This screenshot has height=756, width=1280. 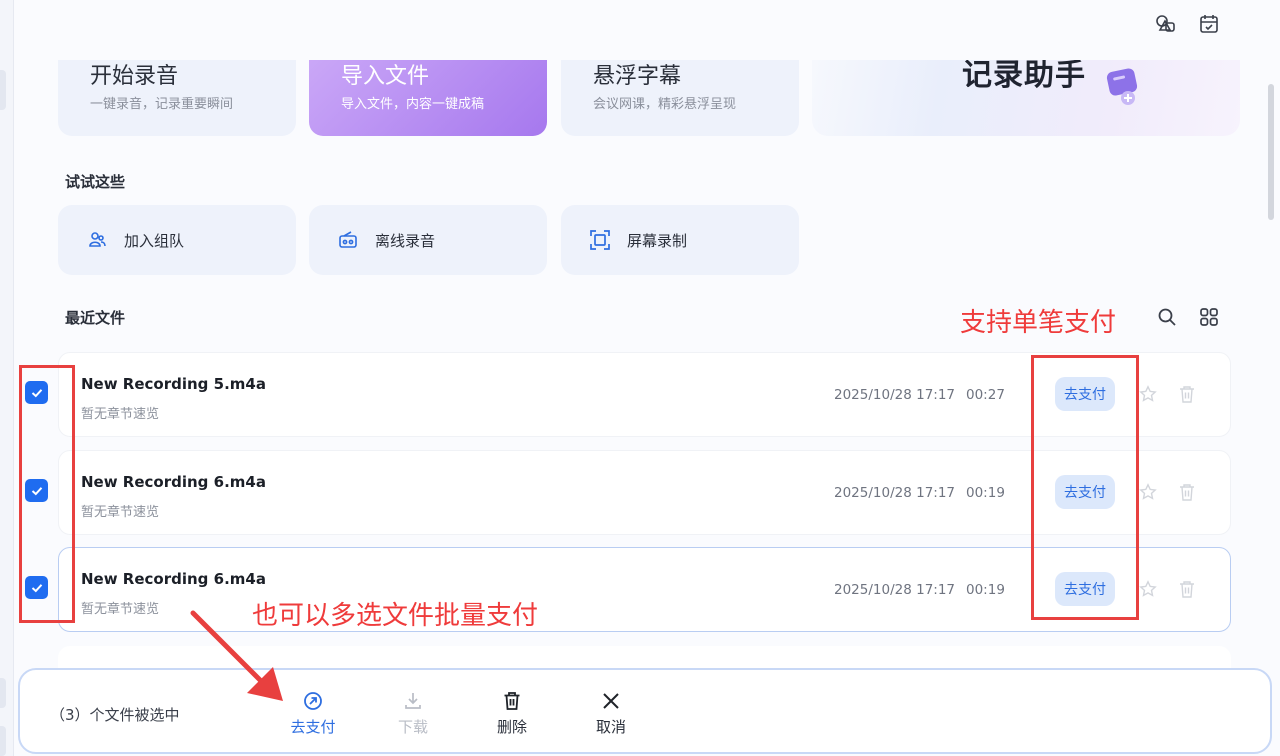 What do you see at coordinates (413, 701) in the screenshot?
I see `download-icon` at bounding box center [413, 701].